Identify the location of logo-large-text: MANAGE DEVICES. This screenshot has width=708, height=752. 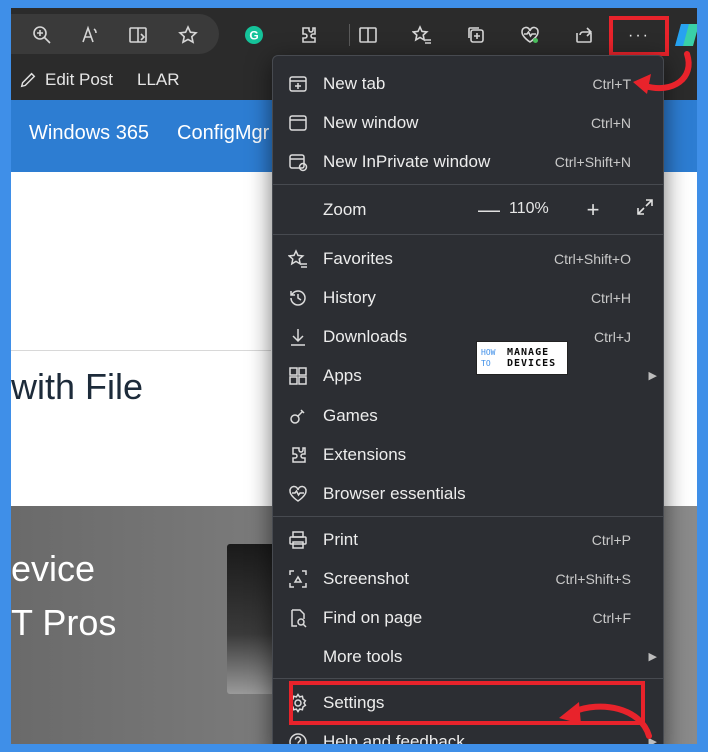
(531, 358).